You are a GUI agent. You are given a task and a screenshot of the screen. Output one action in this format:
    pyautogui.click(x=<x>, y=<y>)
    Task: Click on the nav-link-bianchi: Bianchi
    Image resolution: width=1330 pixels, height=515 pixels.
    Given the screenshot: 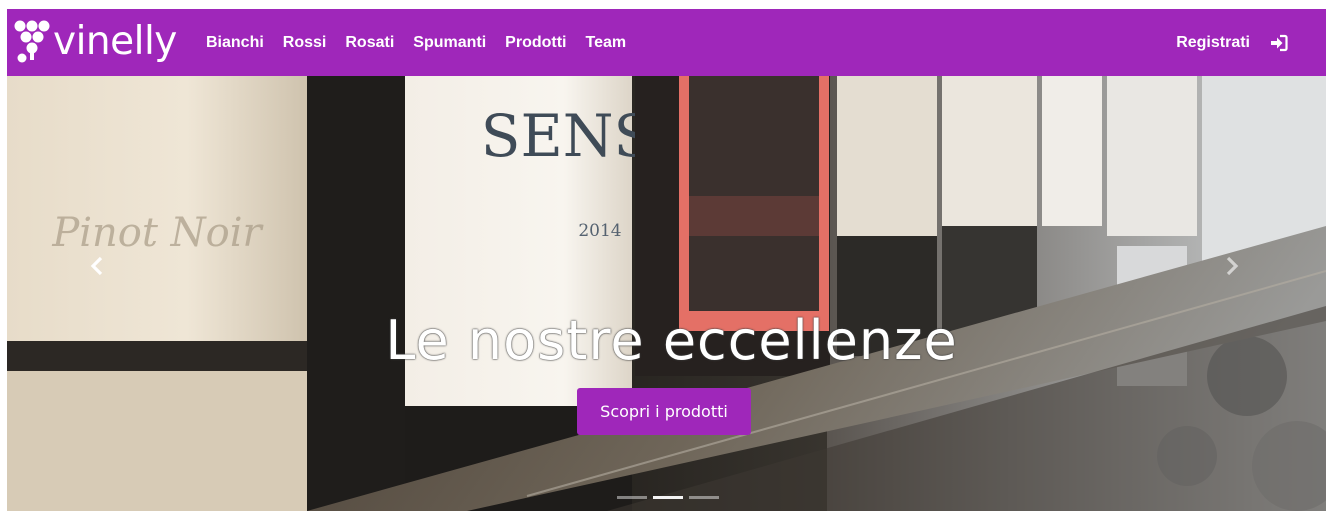 What is the action you would take?
    pyautogui.click(x=235, y=42)
    